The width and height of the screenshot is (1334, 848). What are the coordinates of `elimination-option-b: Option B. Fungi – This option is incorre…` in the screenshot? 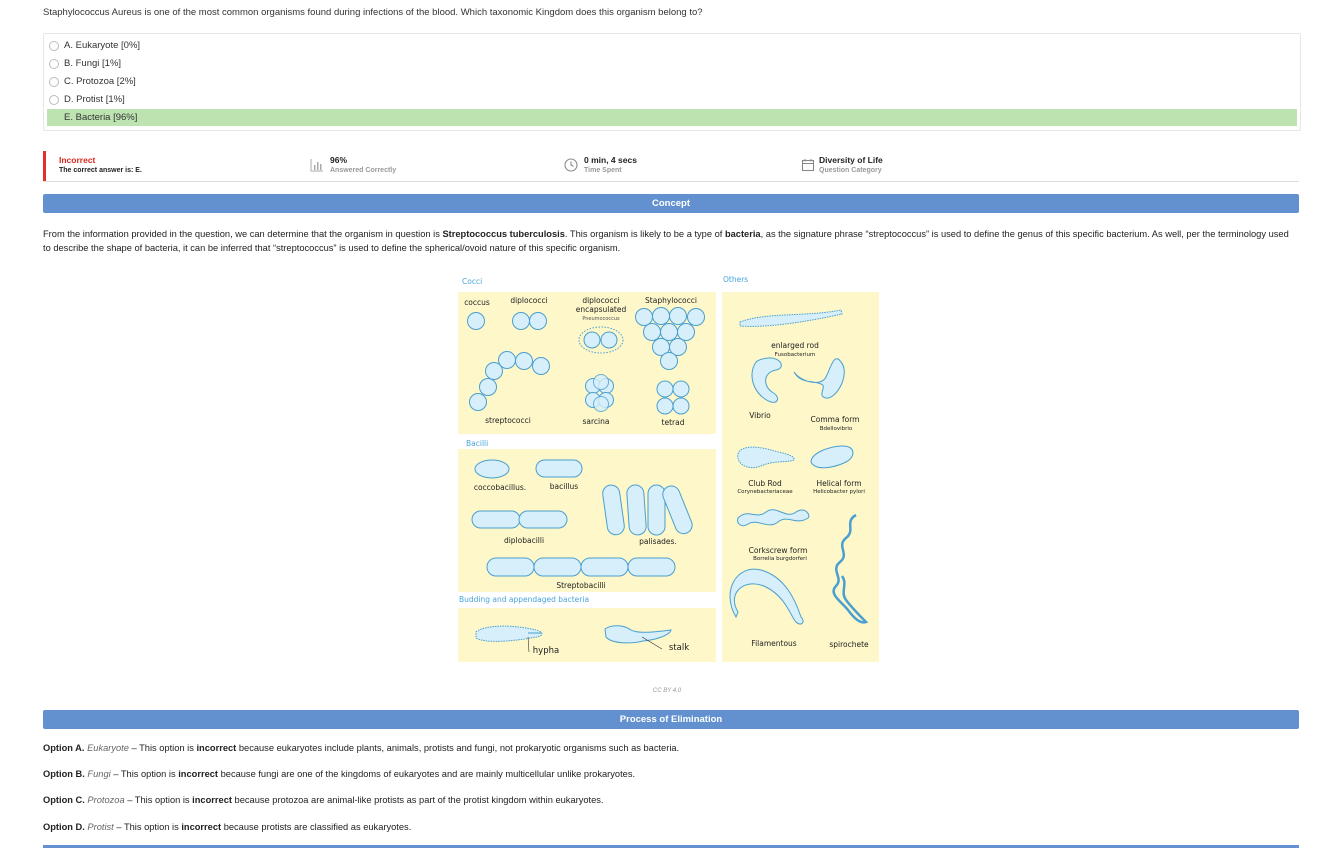 It's located at (339, 774).